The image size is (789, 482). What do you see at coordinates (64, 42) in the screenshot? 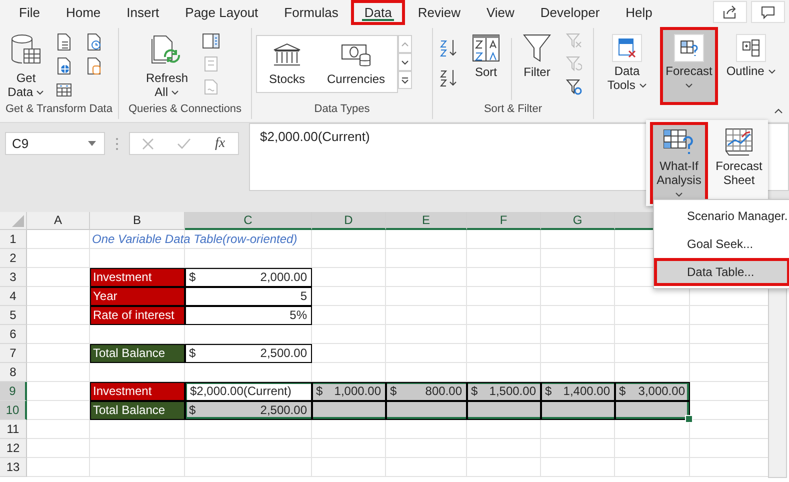
I see `document-icon` at bounding box center [64, 42].